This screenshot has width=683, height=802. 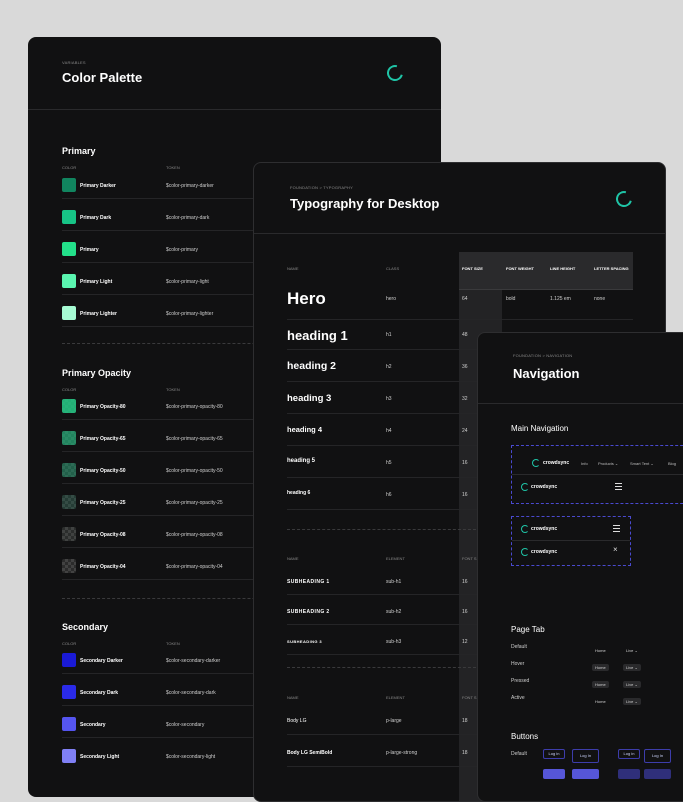 I want to click on color-name: Primary Opacity-04, so click(x=103, y=567).